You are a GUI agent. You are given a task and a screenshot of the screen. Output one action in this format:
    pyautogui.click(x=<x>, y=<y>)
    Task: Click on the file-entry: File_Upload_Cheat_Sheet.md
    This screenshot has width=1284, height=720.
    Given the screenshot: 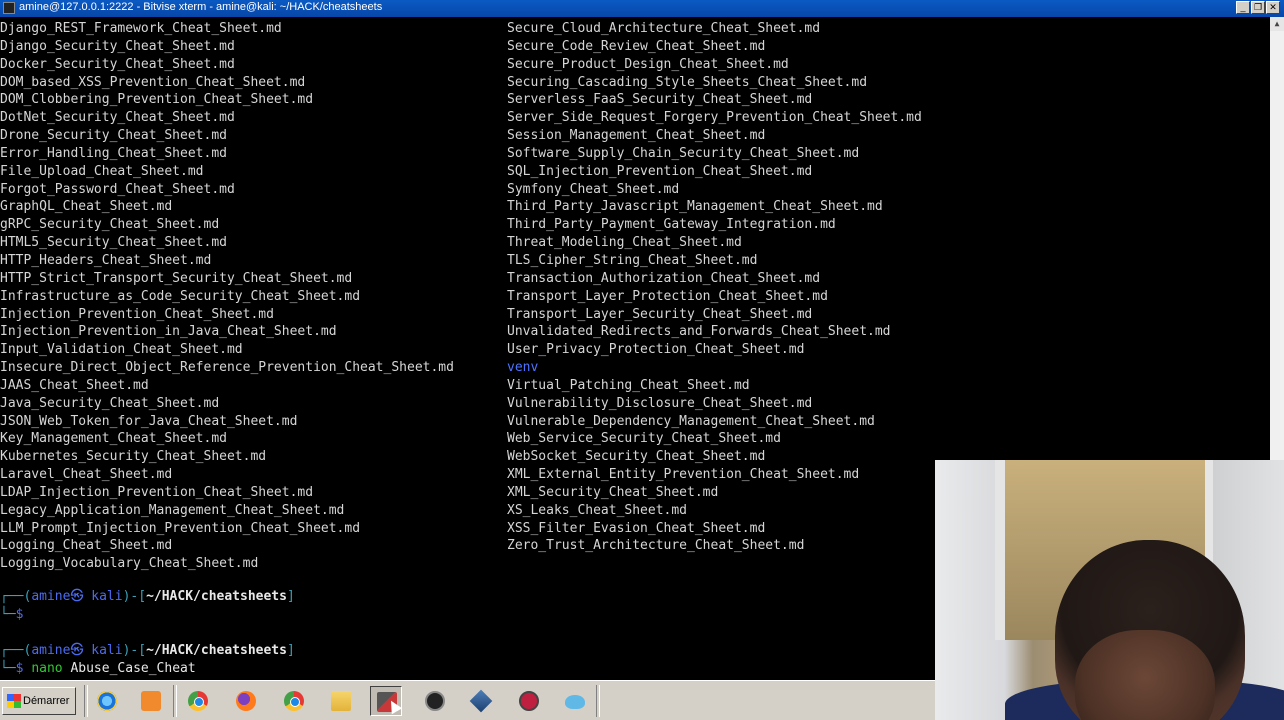 What is the action you would take?
    pyautogui.click(x=102, y=171)
    